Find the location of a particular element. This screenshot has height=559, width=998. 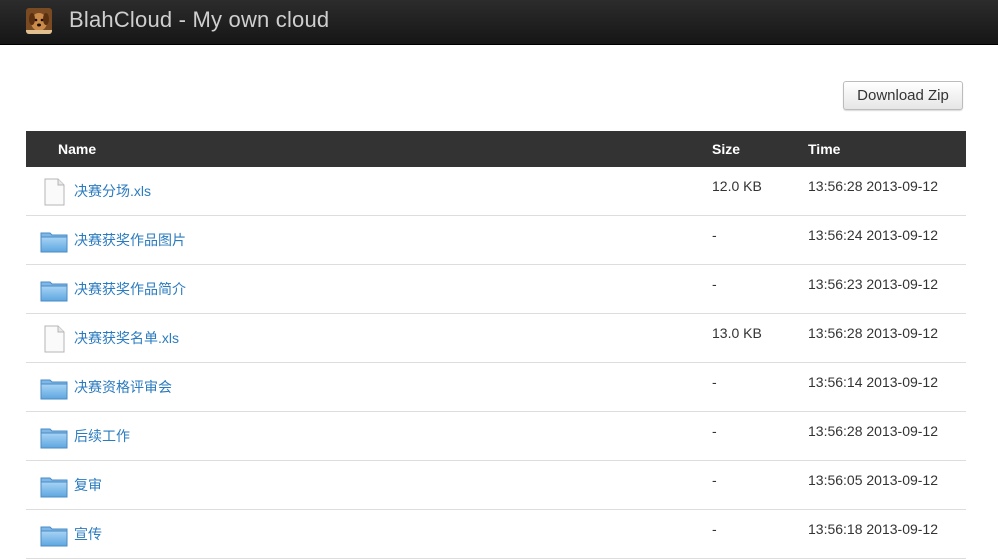

modified-time: 13:56:23 2013-09-12 is located at coordinates (873, 284).